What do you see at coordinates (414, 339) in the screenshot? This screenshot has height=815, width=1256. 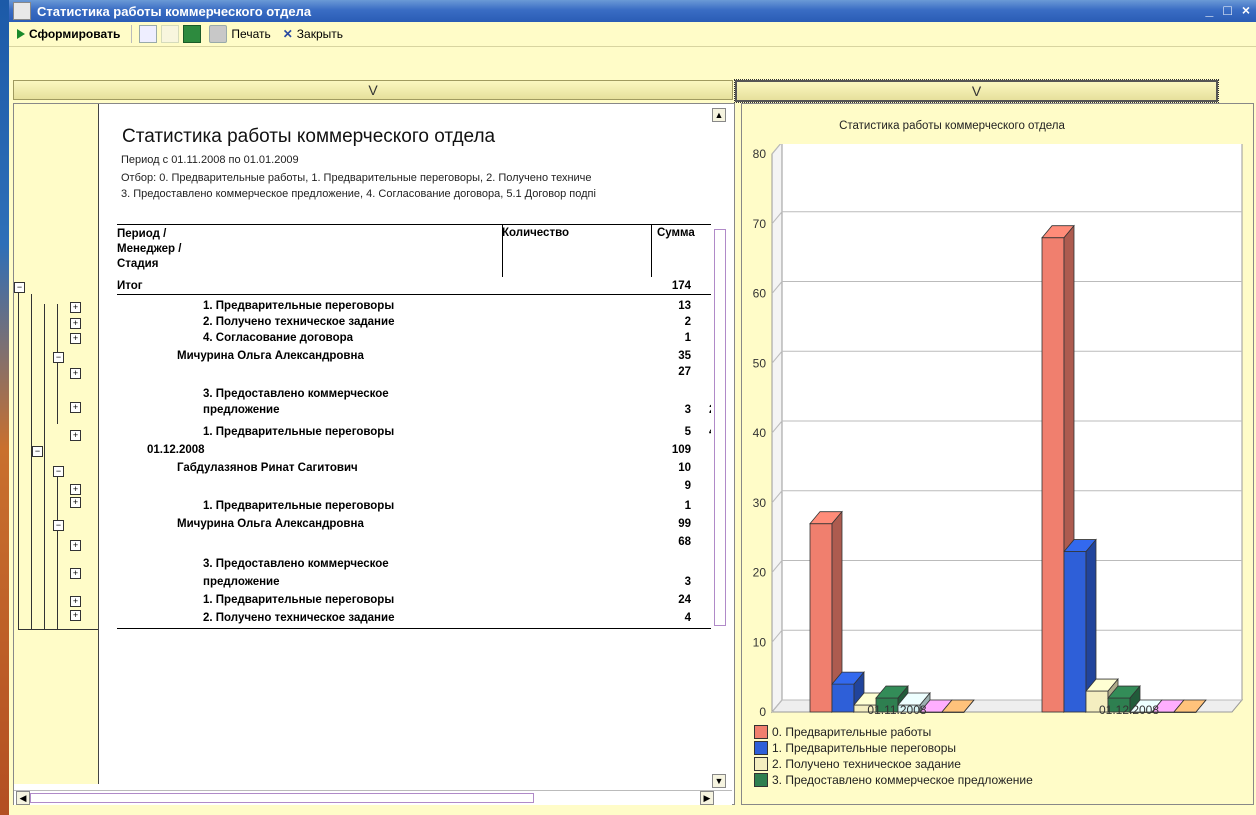 I see `table-row: 4. Согласование договора 1` at bounding box center [414, 339].